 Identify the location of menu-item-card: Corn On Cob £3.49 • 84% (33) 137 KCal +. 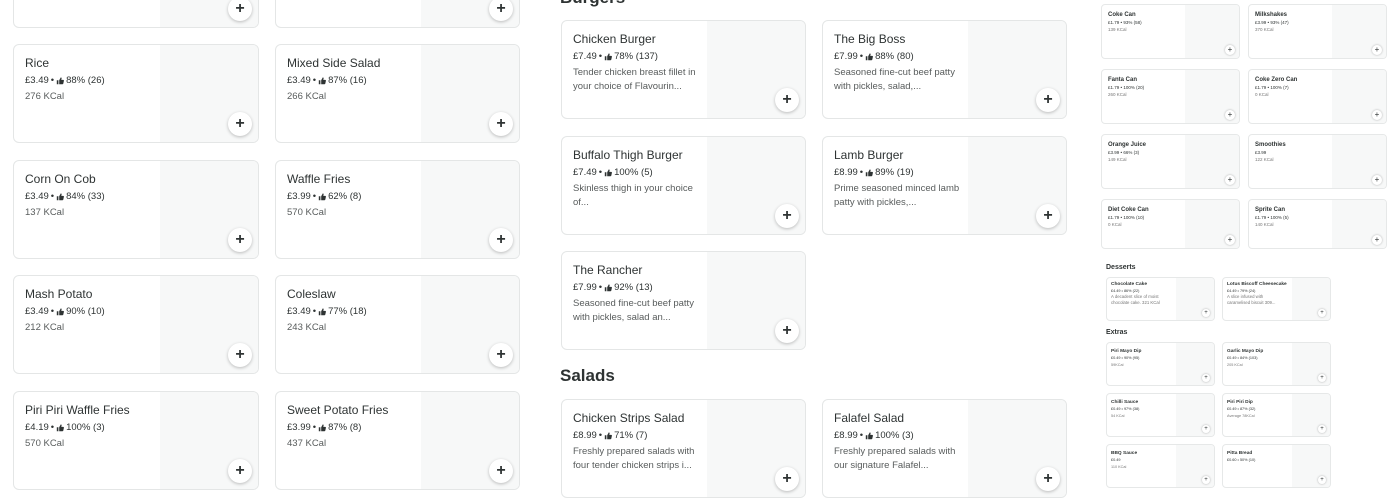
(136, 209).